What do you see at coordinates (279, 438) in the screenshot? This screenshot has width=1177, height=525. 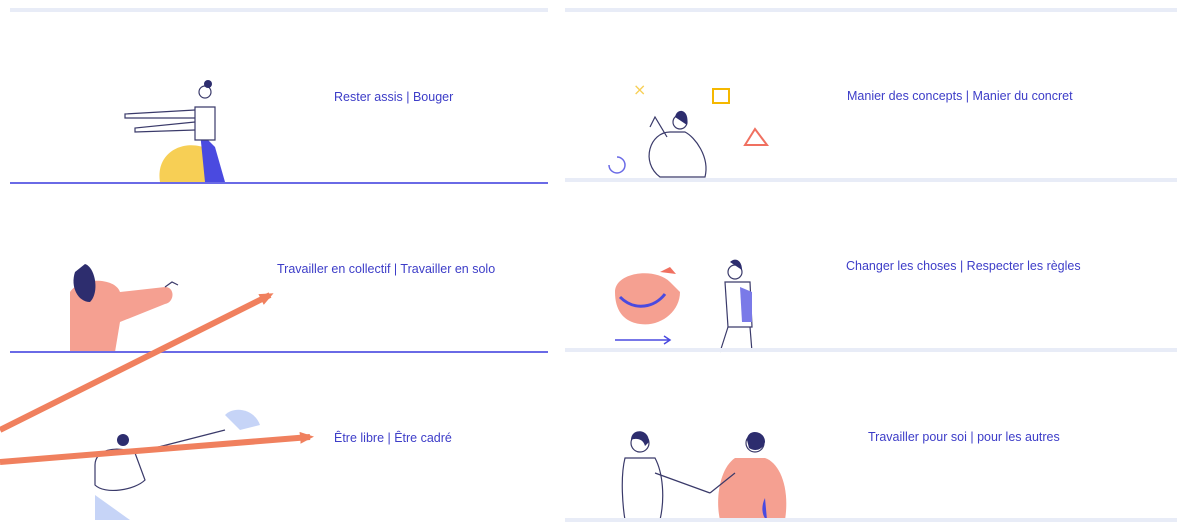 I see `choice-card-free-framed: Être libre | Être cadré` at bounding box center [279, 438].